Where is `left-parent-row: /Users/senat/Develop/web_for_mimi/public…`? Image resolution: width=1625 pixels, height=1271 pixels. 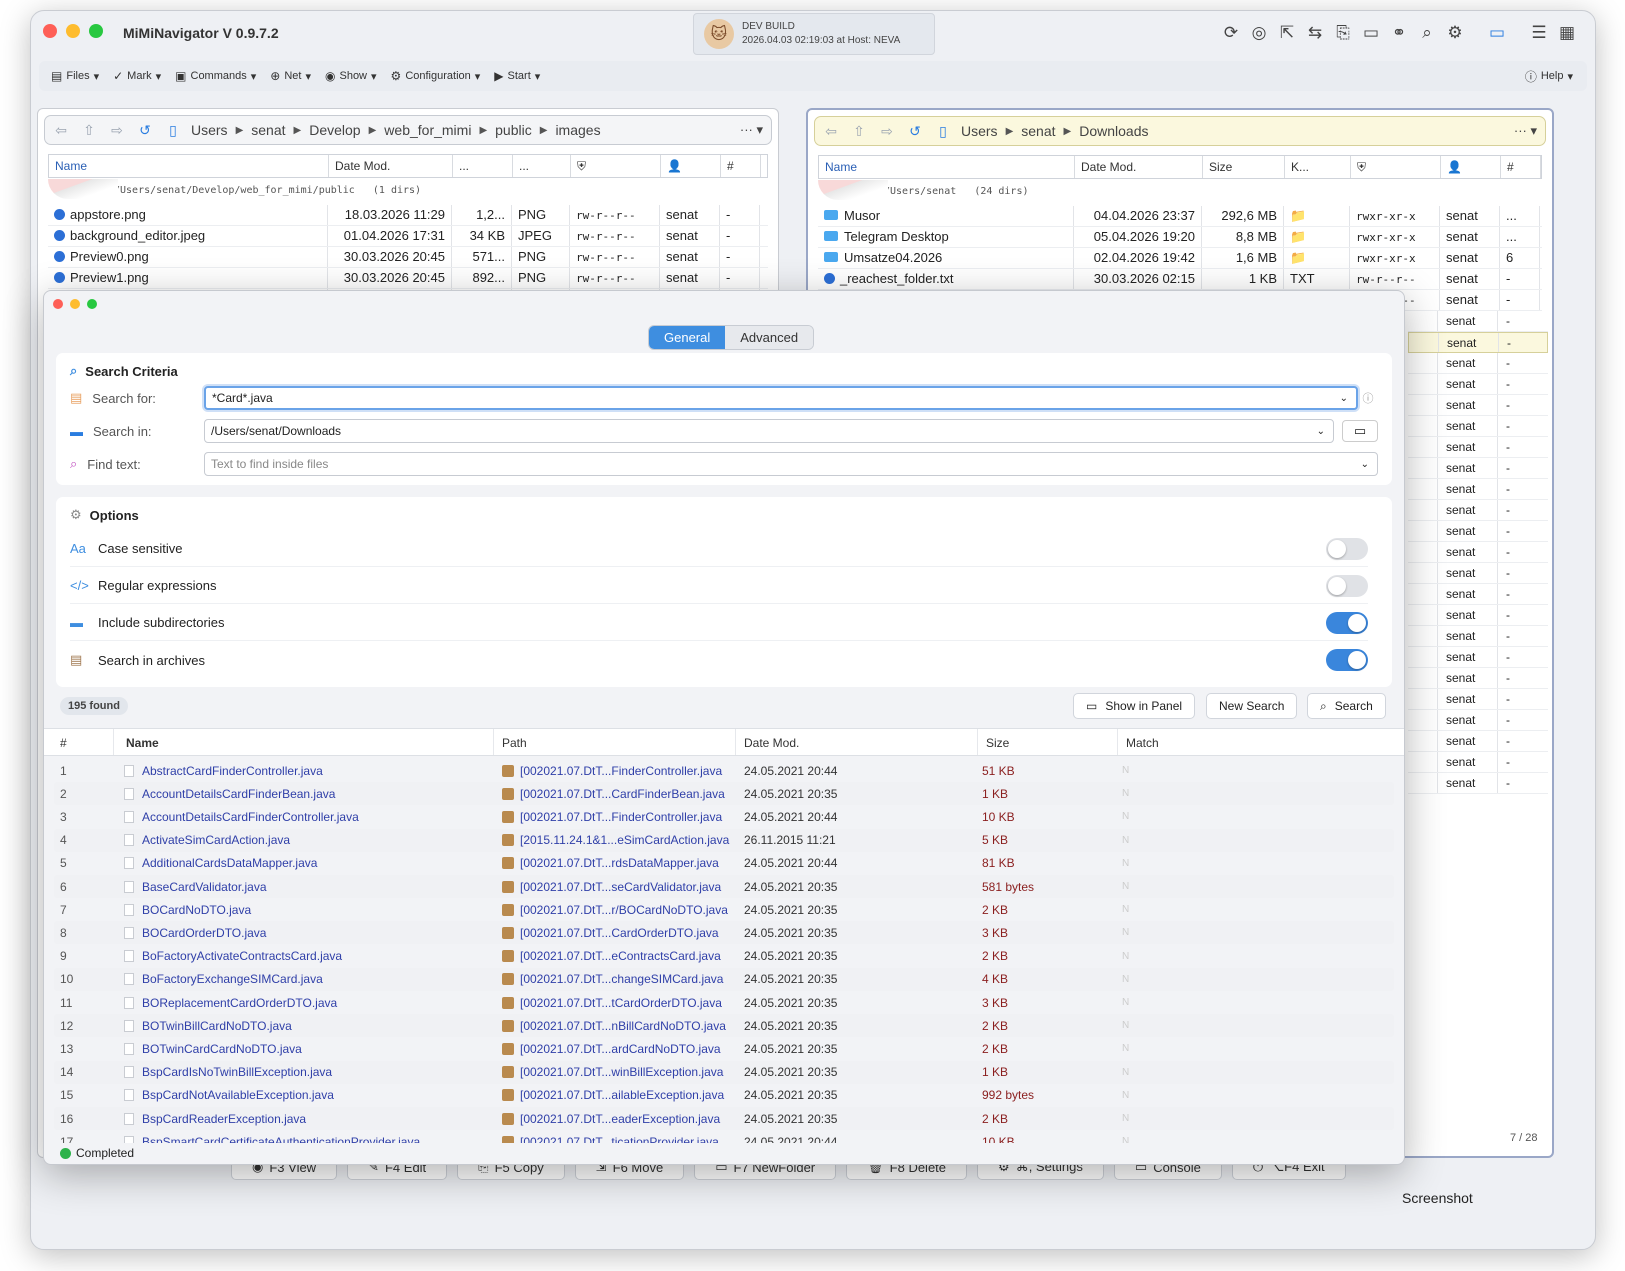
left-parent-row: /Users/senat/Develop/web_for_mimi/public… is located at coordinates (408, 190).